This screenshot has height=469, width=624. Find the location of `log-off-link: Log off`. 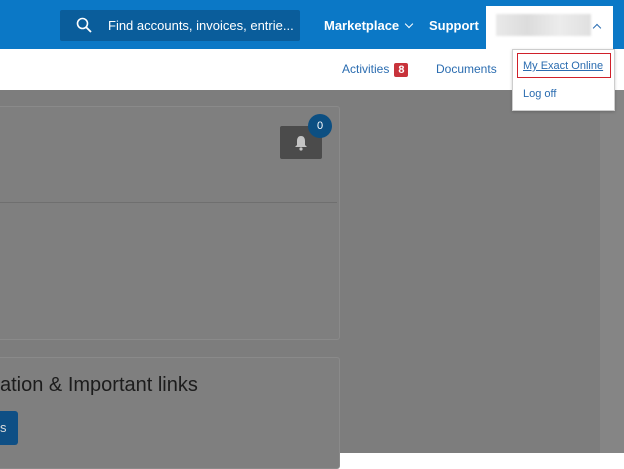

log-off-link: Log off is located at coordinates (539, 94).